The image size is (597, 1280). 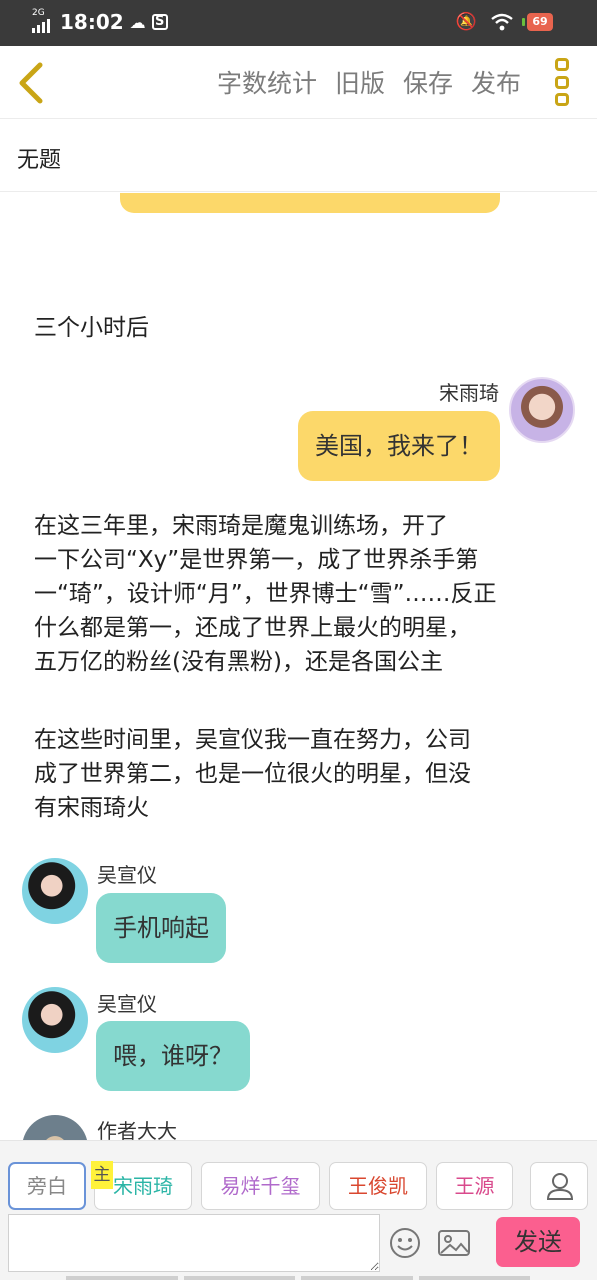 What do you see at coordinates (454, 1243) in the screenshot?
I see `image-icon` at bounding box center [454, 1243].